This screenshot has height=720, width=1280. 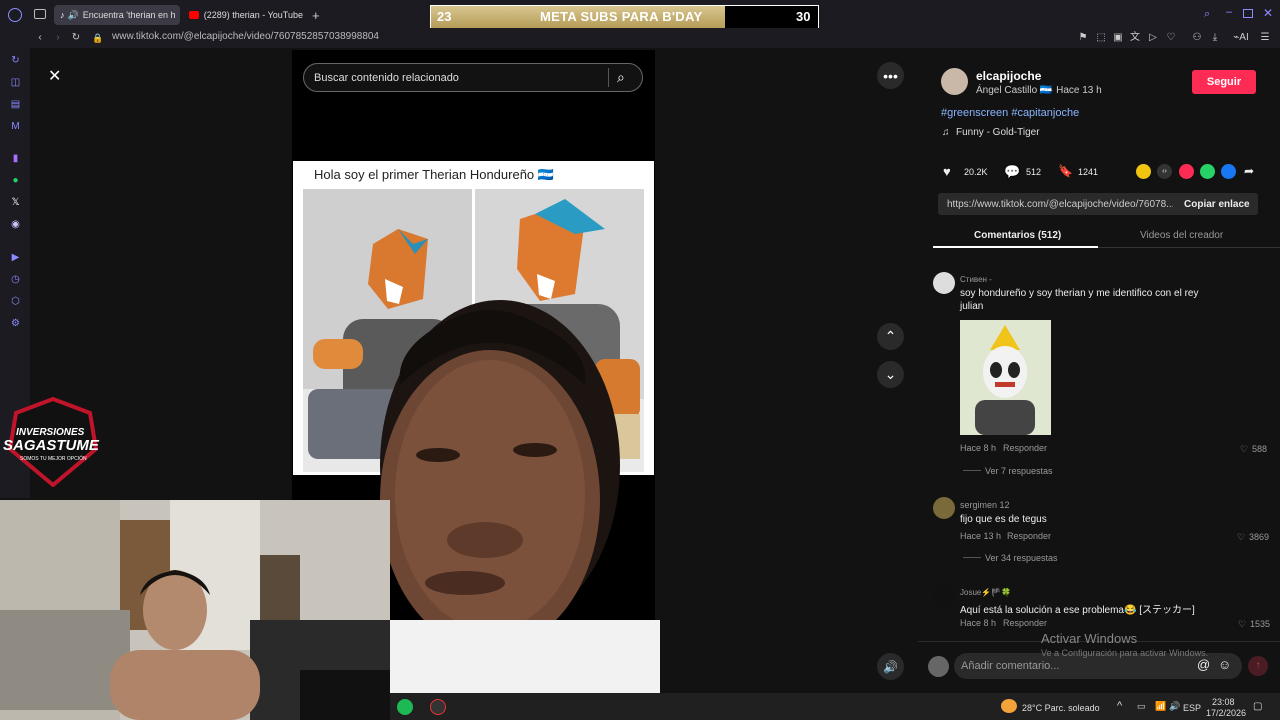 I want to click on new-tab-button: +, so click(x=316, y=15).